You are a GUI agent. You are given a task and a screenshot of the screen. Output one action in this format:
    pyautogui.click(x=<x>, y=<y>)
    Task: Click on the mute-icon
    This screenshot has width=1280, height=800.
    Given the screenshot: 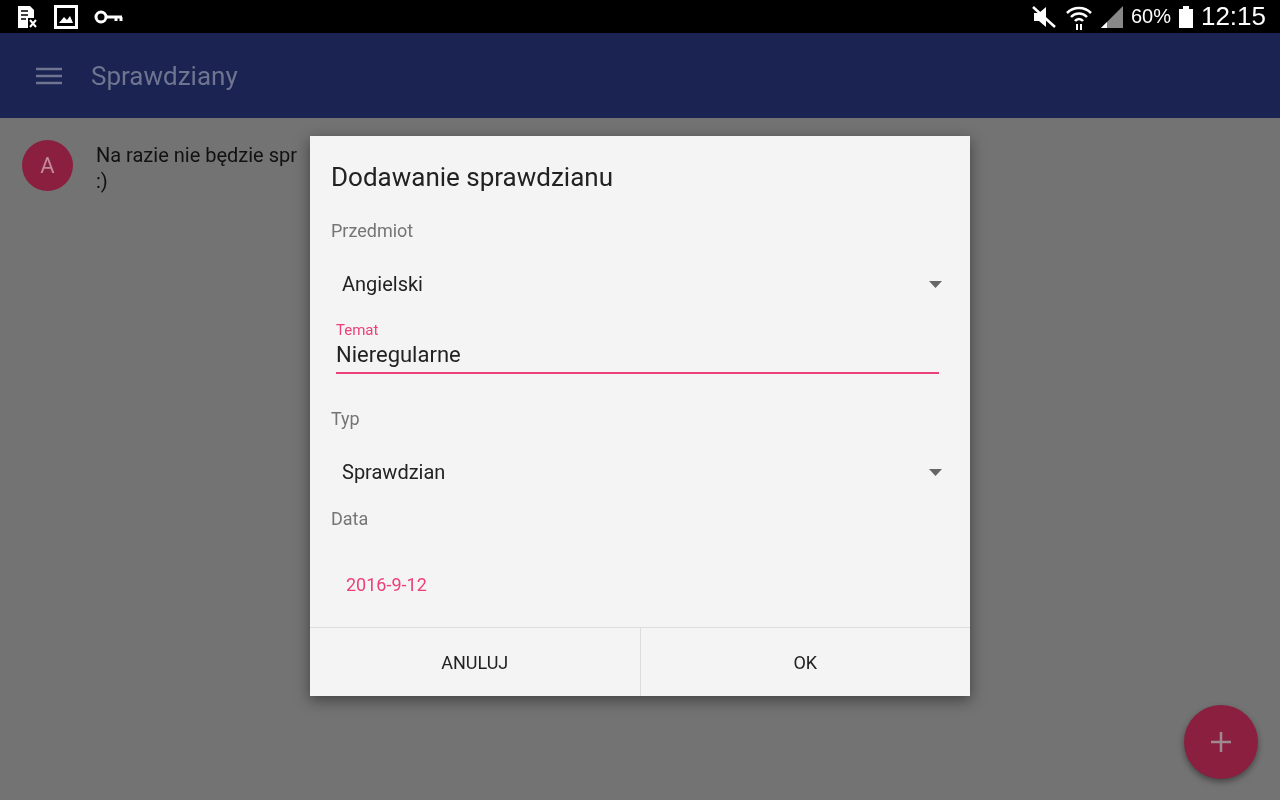 What is the action you would take?
    pyautogui.click(x=1043, y=16)
    